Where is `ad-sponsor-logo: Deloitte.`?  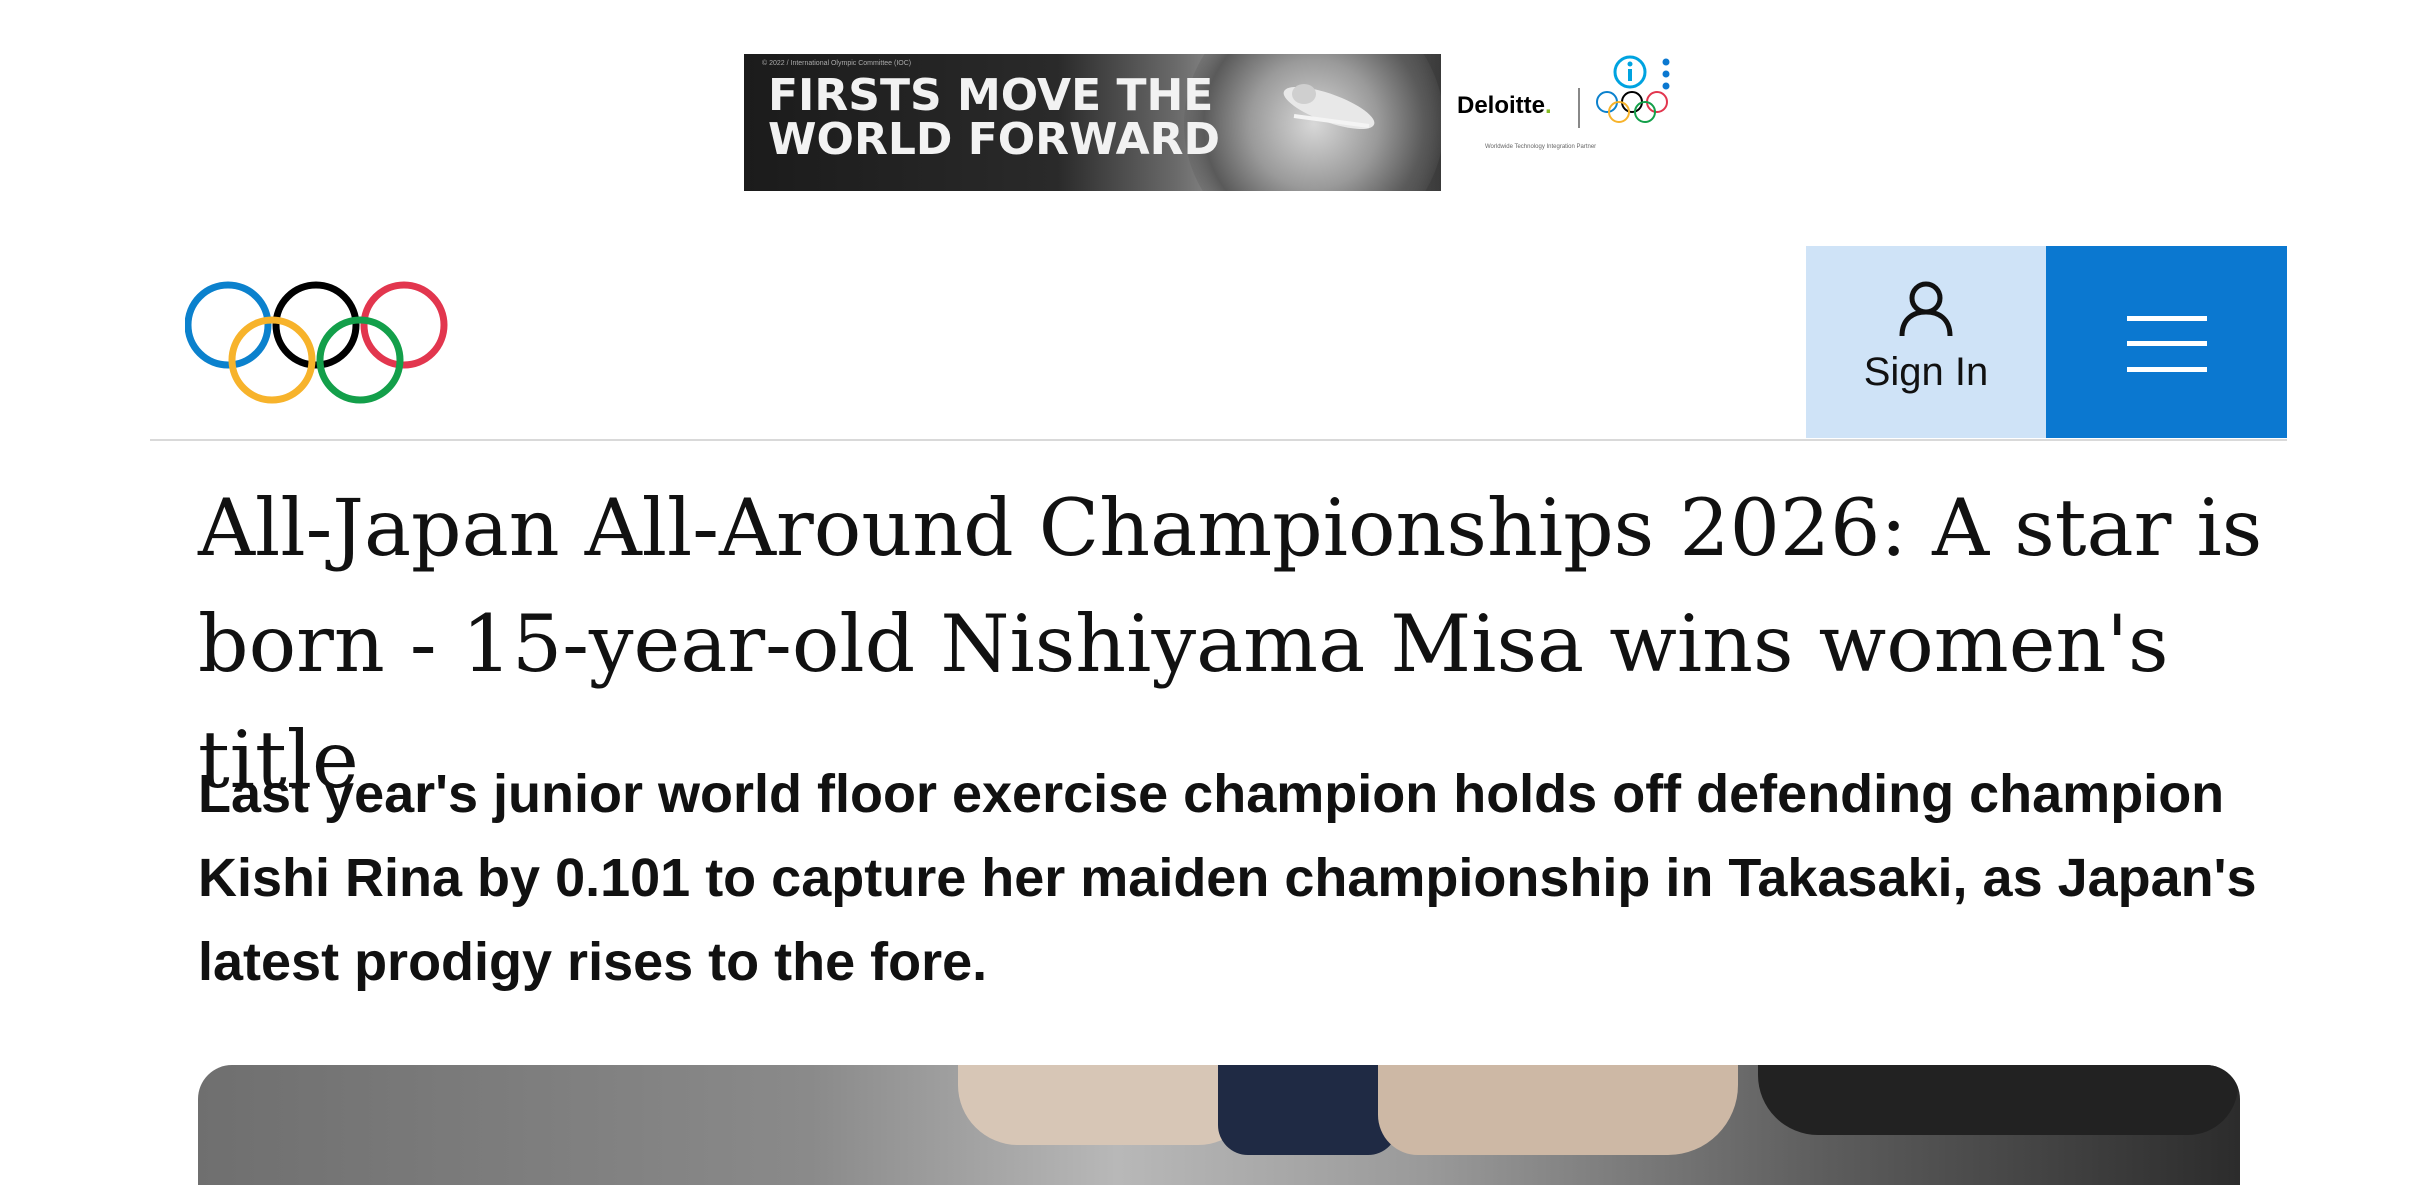
ad-sponsor-logo: Deloitte. is located at coordinates (1504, 106).